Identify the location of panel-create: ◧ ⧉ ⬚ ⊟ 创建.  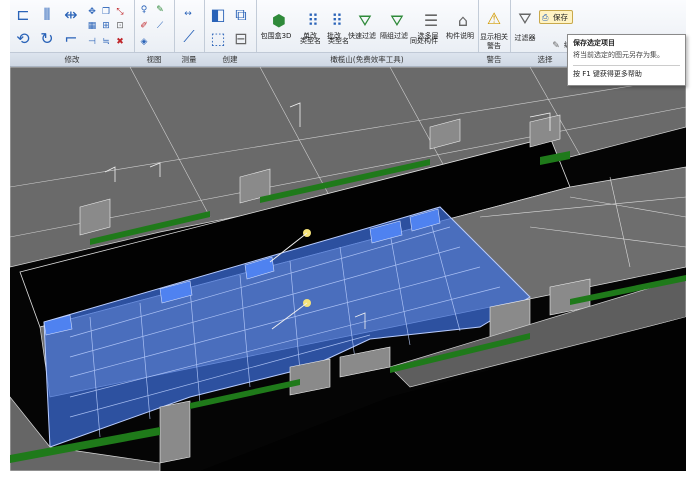
(230, 33).